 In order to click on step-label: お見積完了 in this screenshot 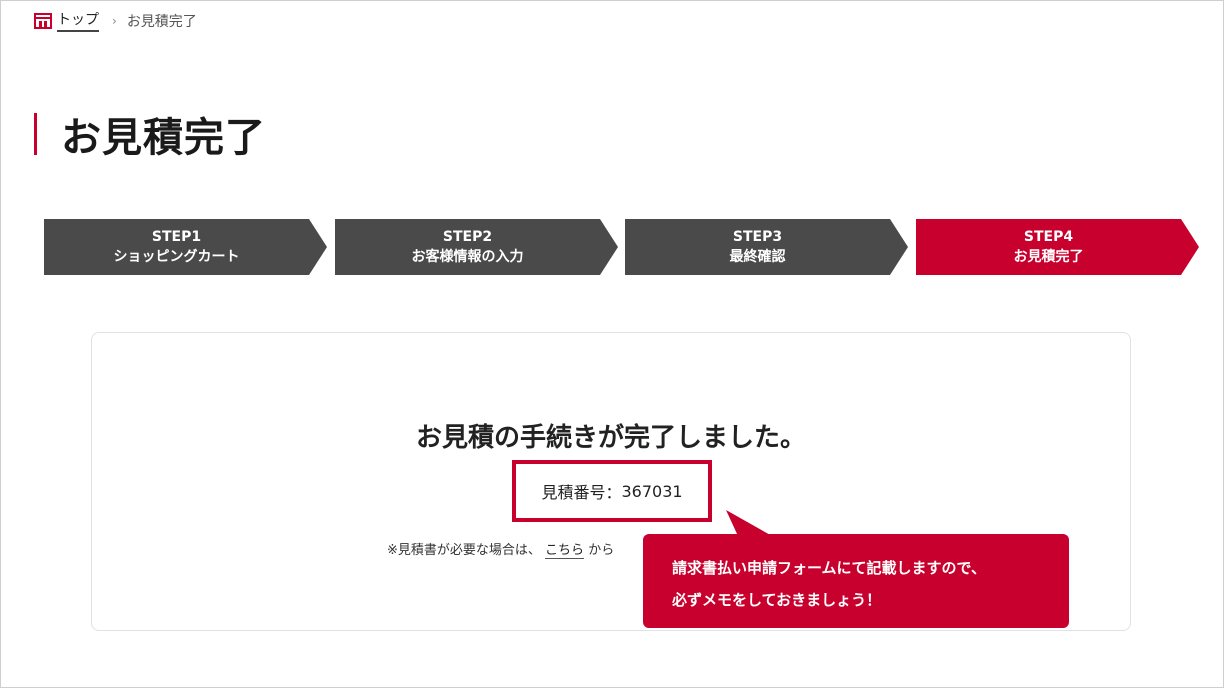, I will do `click(1048, 257)`.